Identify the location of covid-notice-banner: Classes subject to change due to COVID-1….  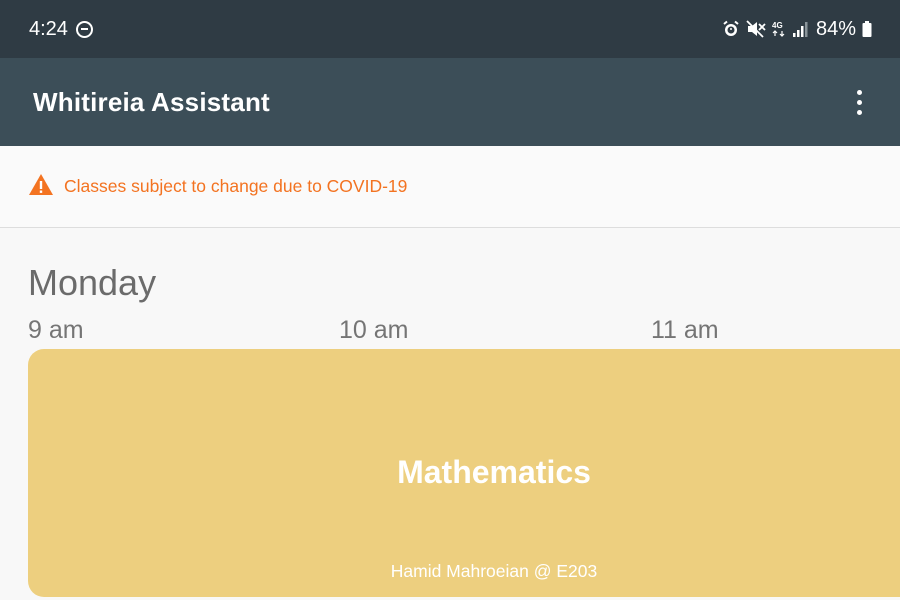
(450, 187).